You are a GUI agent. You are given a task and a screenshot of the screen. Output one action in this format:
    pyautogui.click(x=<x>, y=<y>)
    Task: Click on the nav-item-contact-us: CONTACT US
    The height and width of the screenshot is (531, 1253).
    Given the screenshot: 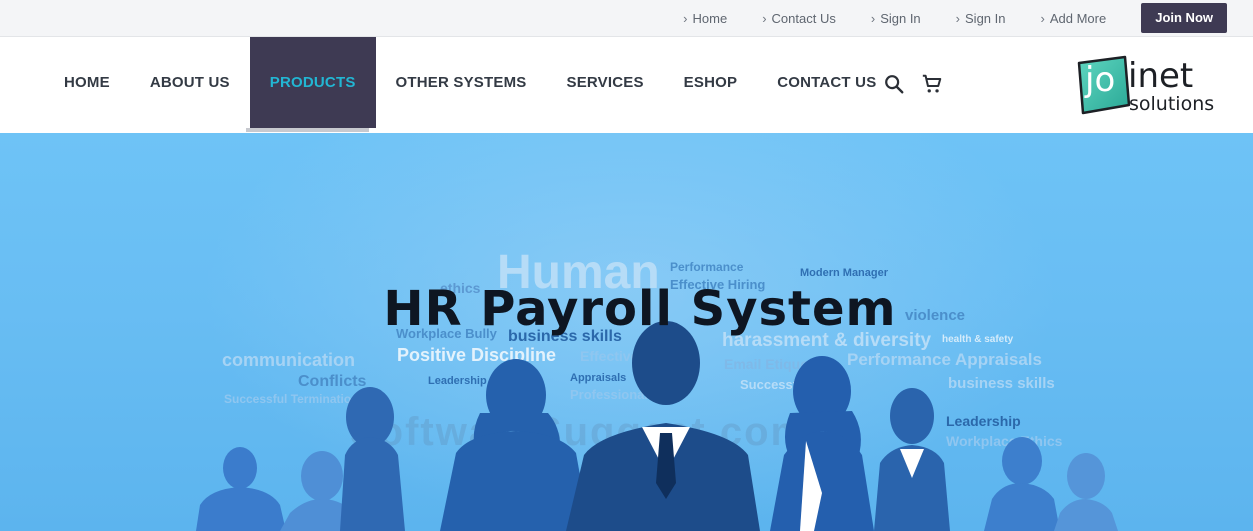 What is the action you would take?
    pyautogui.click(x=826, y=82)
    